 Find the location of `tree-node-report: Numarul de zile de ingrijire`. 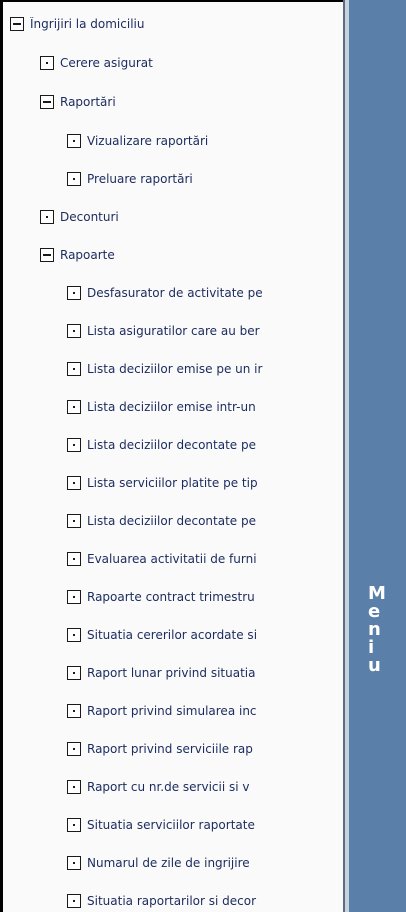

tree-node-report: Numarul de zile de ingrijire is located at coordinates (170, 863).